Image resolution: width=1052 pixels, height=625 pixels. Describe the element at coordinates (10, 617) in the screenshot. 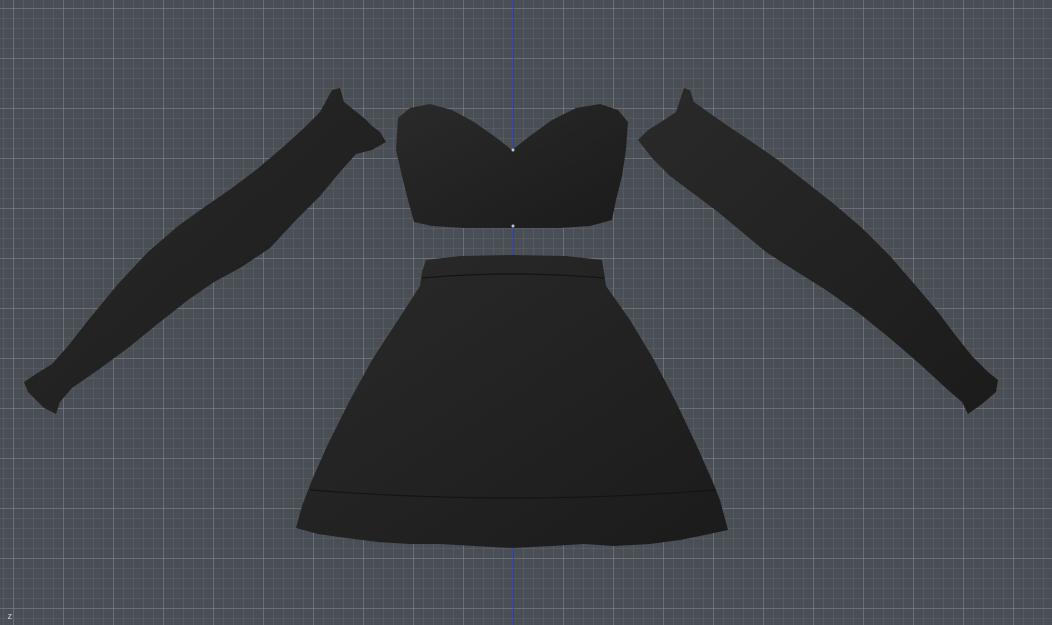

I see `axis-indicator: z` at that location.